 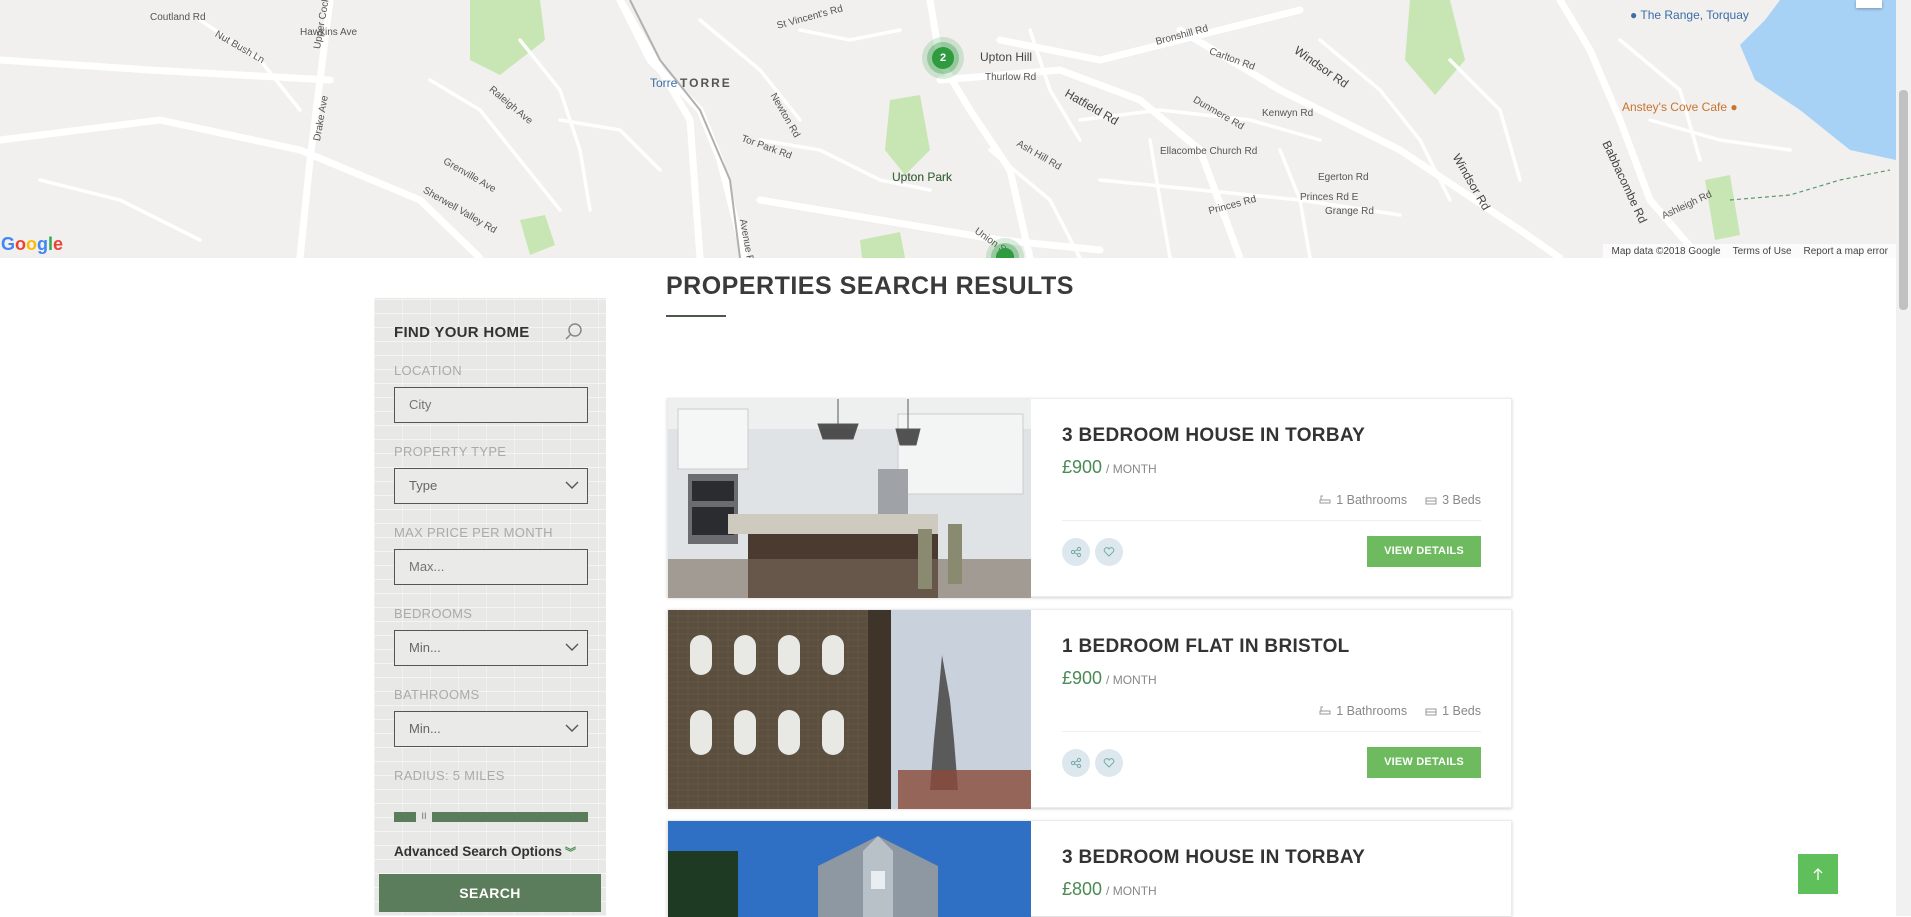 I want to click on arrow-up-icon, so click(x=1818, y=874).